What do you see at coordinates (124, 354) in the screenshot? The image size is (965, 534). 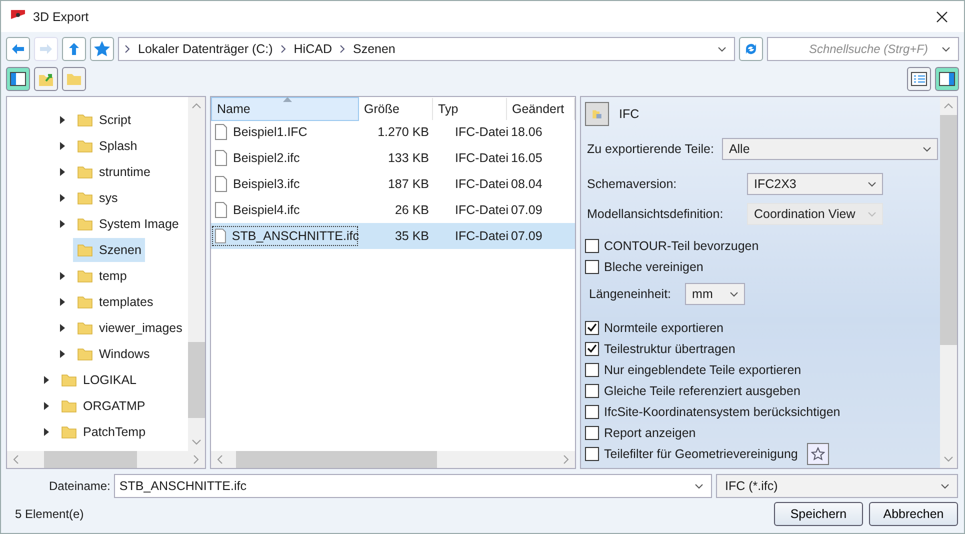 I see `folder-name: Windows` at bounding box center [124, 354].